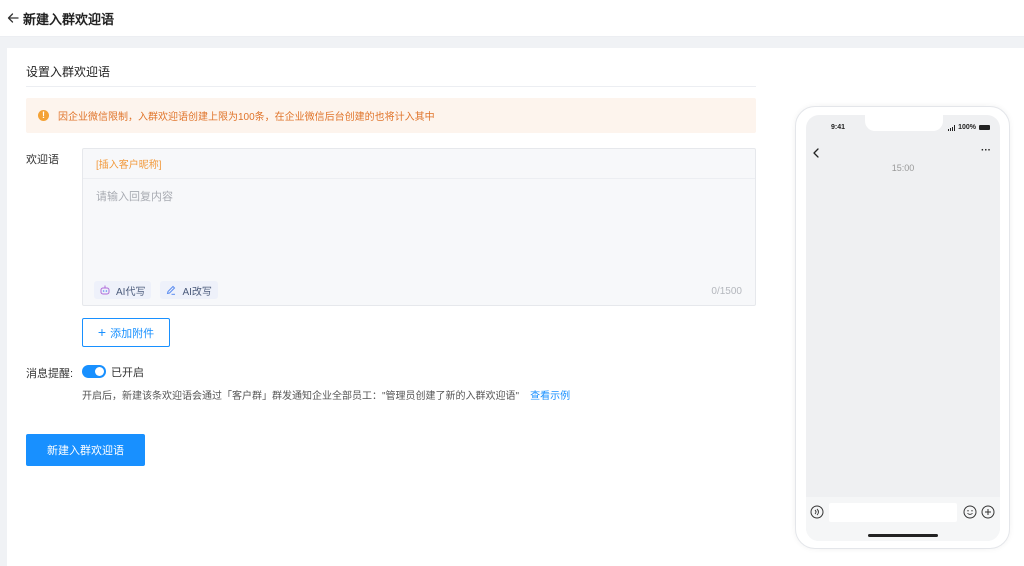 The image size is (1024, 566). I want to click on section-divider, so click(391, 86).